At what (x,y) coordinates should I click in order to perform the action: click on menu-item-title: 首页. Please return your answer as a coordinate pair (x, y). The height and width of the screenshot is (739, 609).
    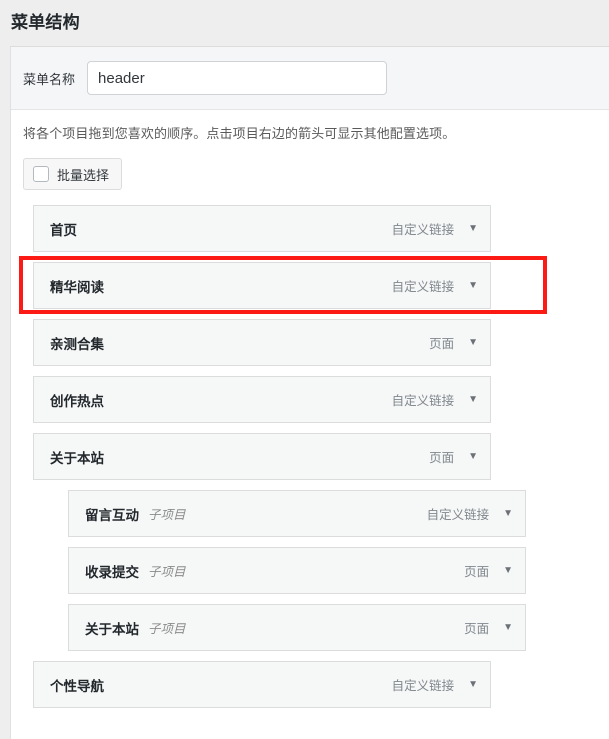
    Looking at the image, I should click on (63, 230).